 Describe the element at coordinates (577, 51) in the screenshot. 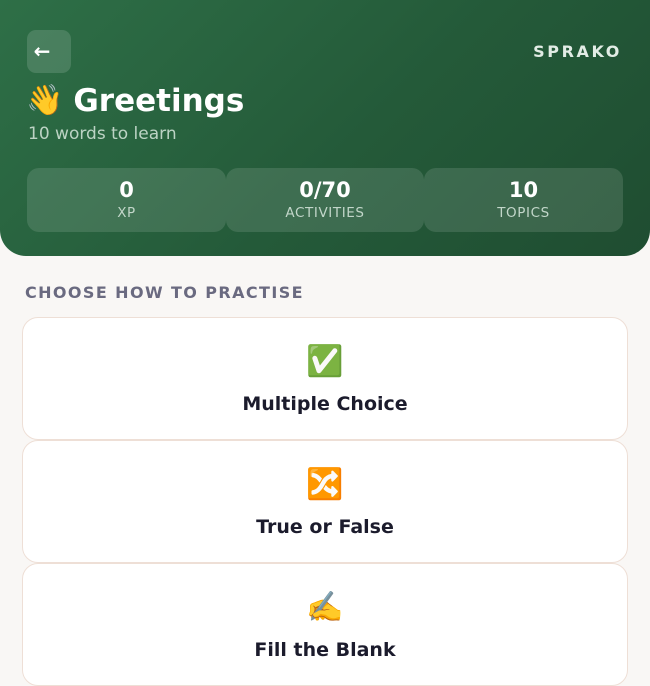

I see `brand-logo: SPRAKO` at that location.